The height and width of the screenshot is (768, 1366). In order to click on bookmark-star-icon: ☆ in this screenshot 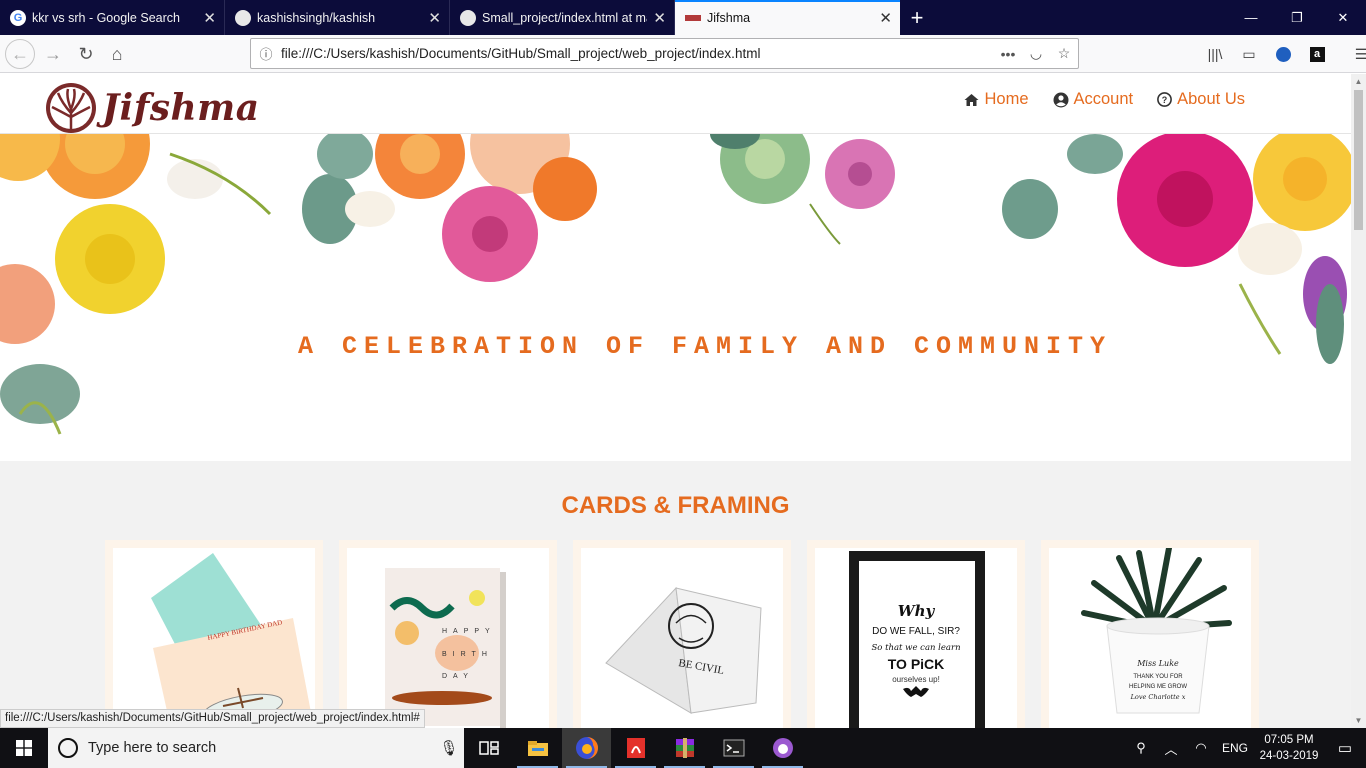, I will do `click(1064, 53)`.